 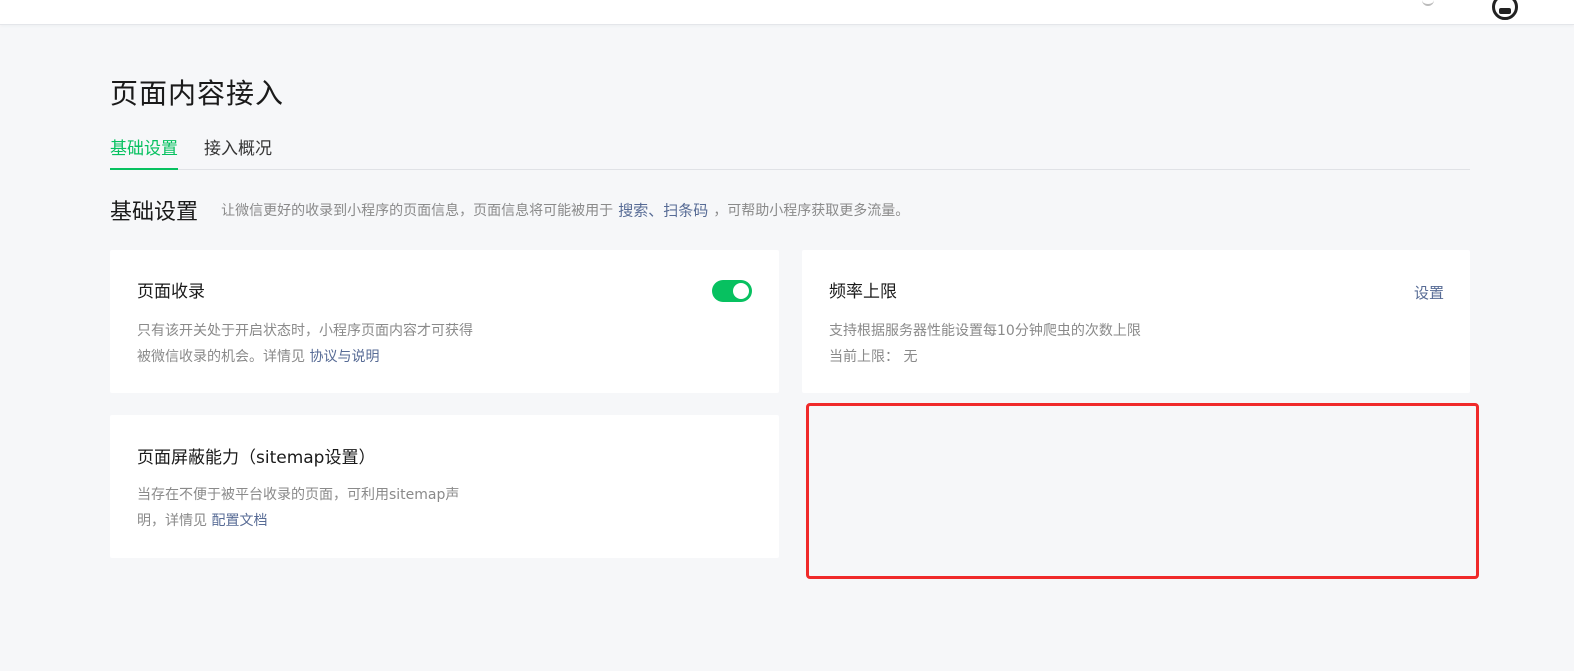 I want to click on sitemap-title: 页面屏蔽能力（sitemap设置）, so click(x=256, y=458).